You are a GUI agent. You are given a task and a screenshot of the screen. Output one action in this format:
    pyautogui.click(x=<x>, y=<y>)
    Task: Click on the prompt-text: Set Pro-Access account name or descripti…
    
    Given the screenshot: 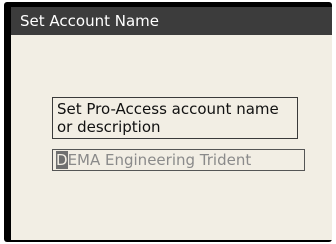 What is the action you would take?
    pyautogui.click(x=177, y=118)
    